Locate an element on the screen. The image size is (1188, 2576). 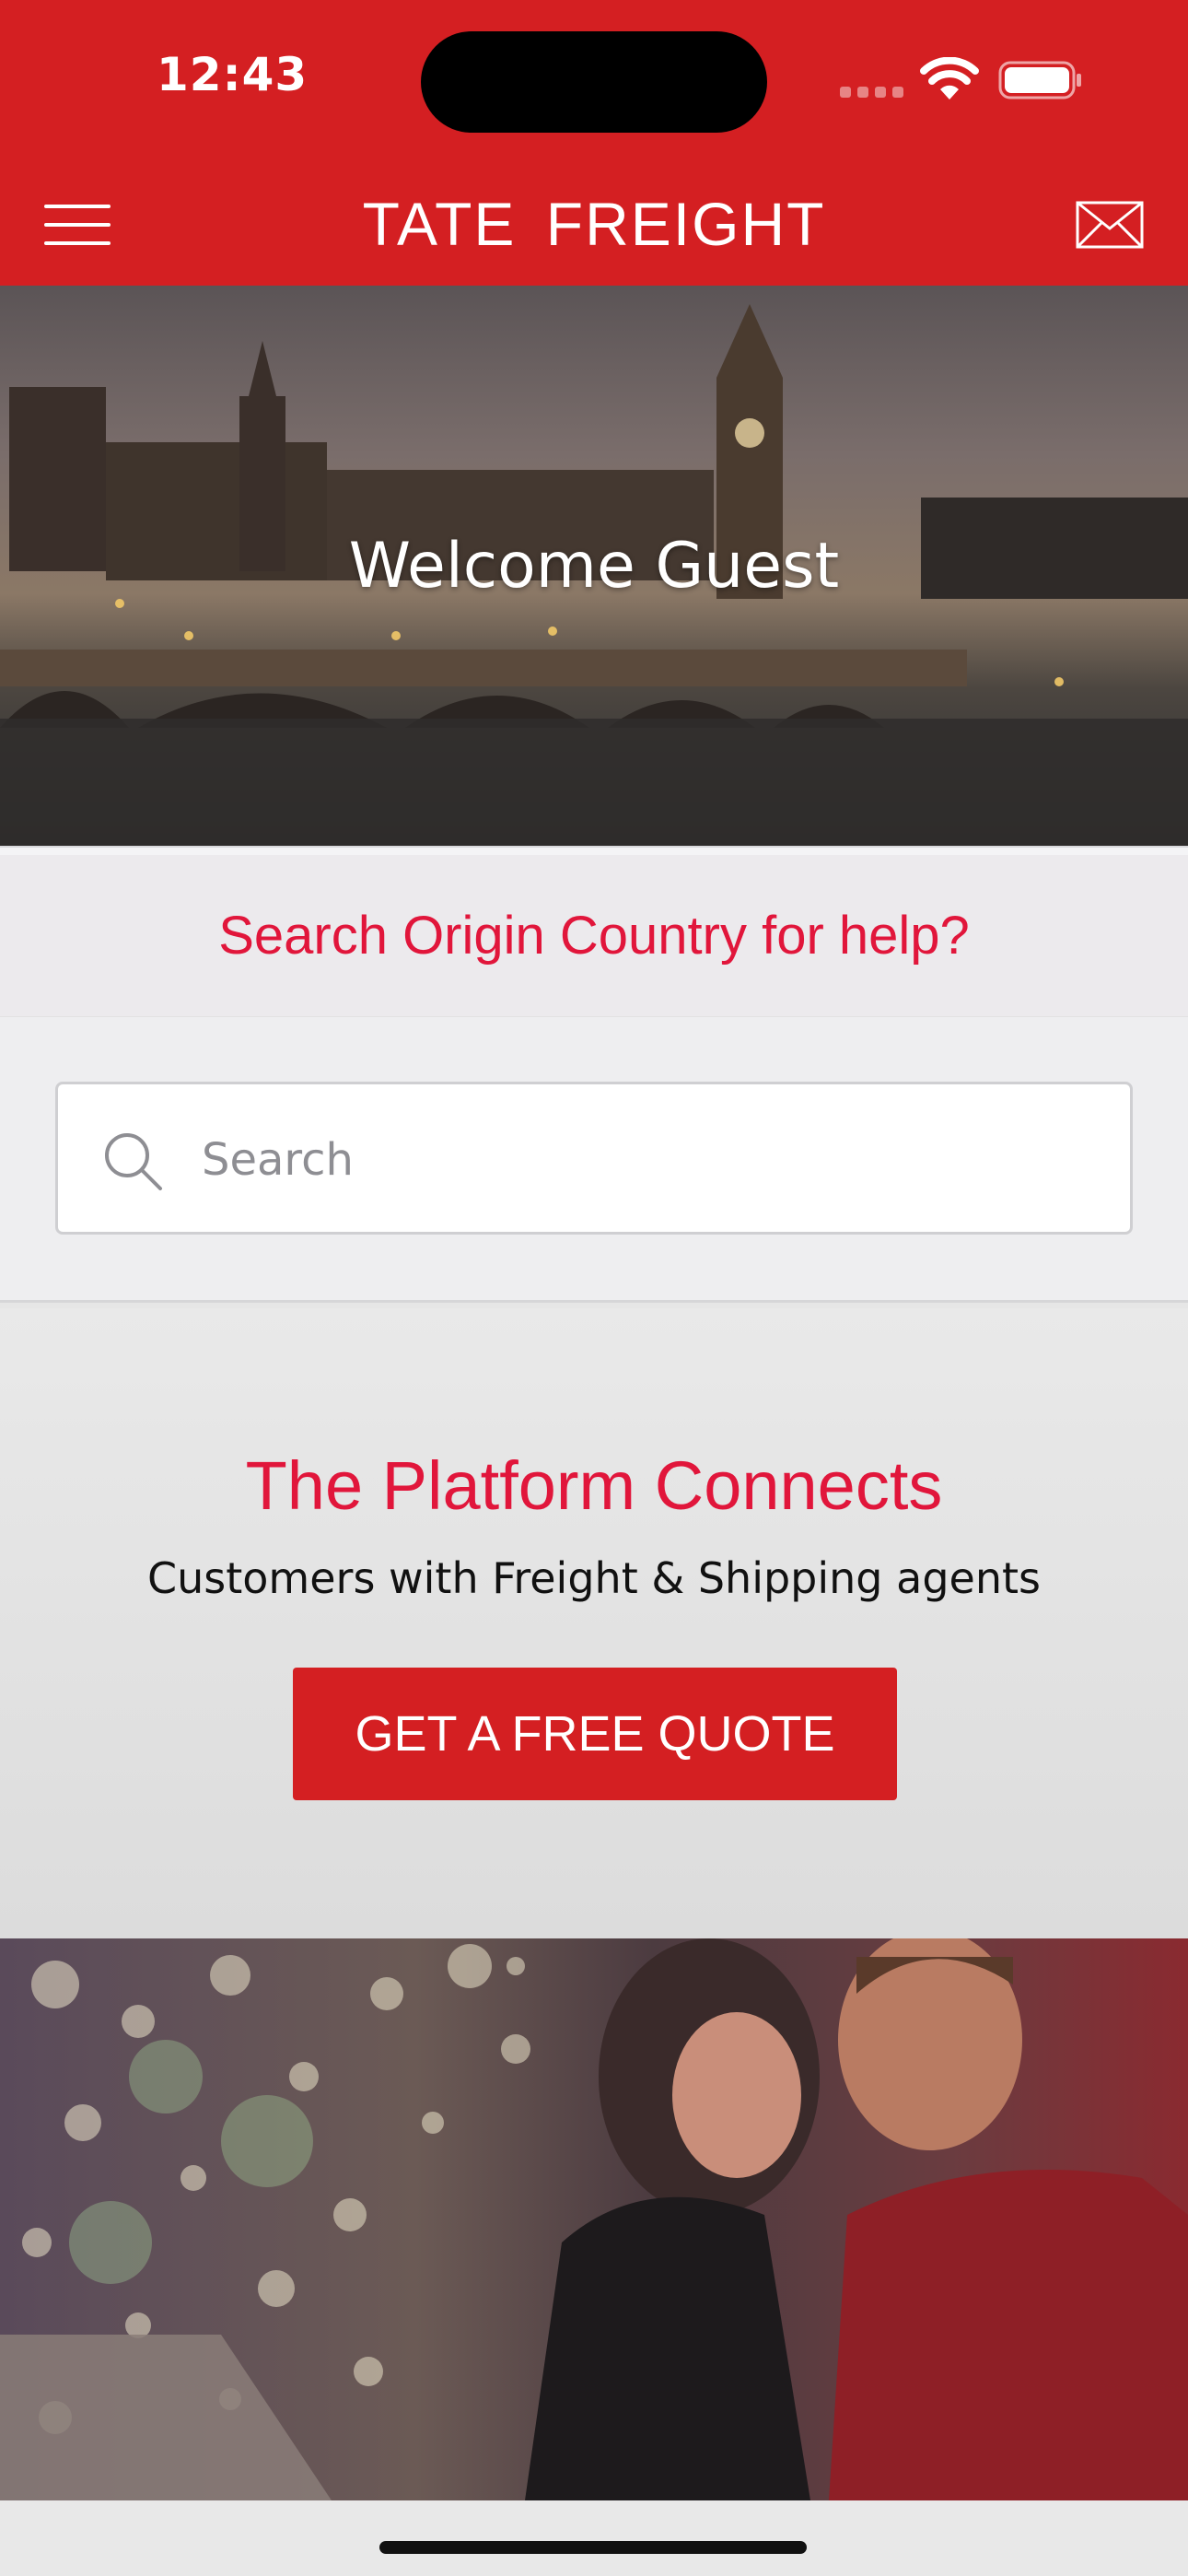
app-title: TATE FREIGHT is located at coordinates (594, 224).